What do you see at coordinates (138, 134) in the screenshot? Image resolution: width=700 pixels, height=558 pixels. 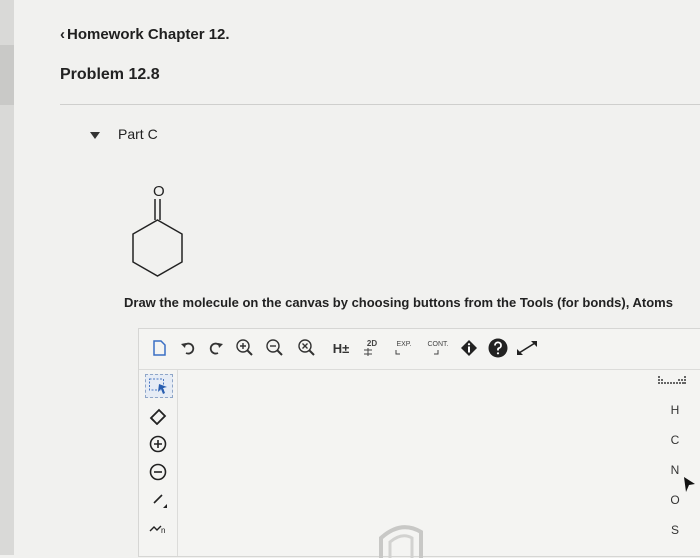 I see `part-label: Part C` at bounding box center [138, 134].